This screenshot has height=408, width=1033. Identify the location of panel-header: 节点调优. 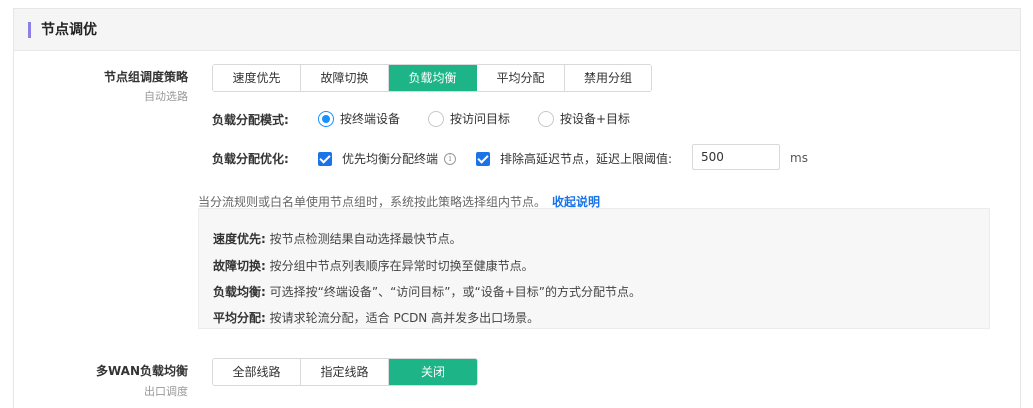
(517, 30).